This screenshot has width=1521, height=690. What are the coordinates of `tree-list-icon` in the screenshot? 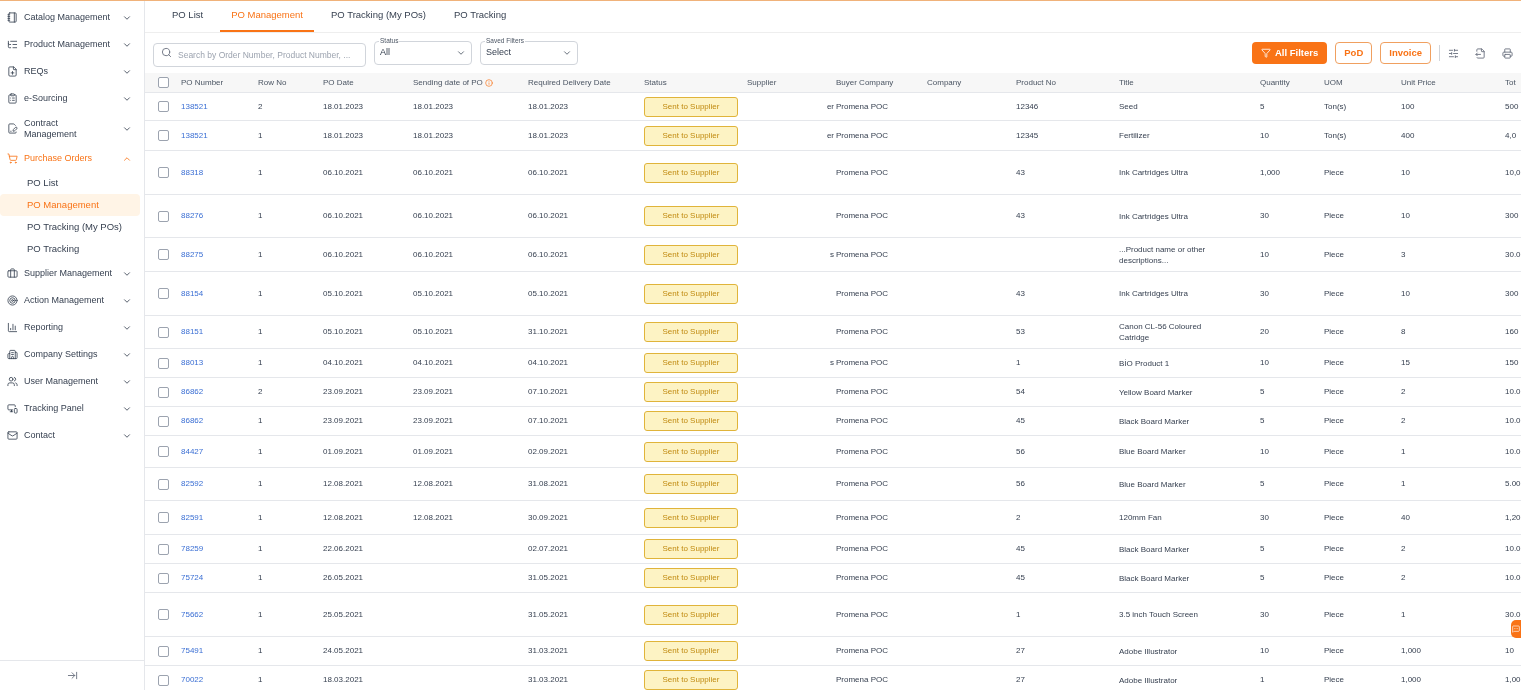 It's located at (12, 44).